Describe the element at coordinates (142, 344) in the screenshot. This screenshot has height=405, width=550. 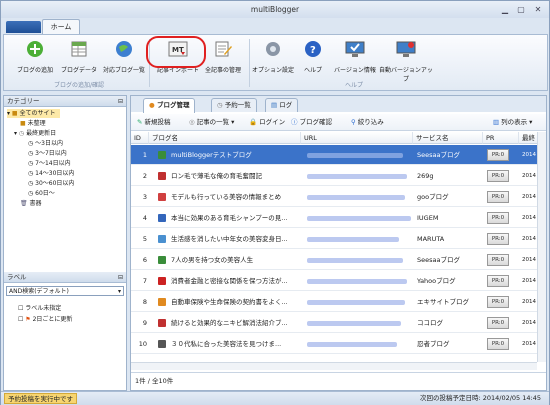
I see `cell-id: 10` at that location.